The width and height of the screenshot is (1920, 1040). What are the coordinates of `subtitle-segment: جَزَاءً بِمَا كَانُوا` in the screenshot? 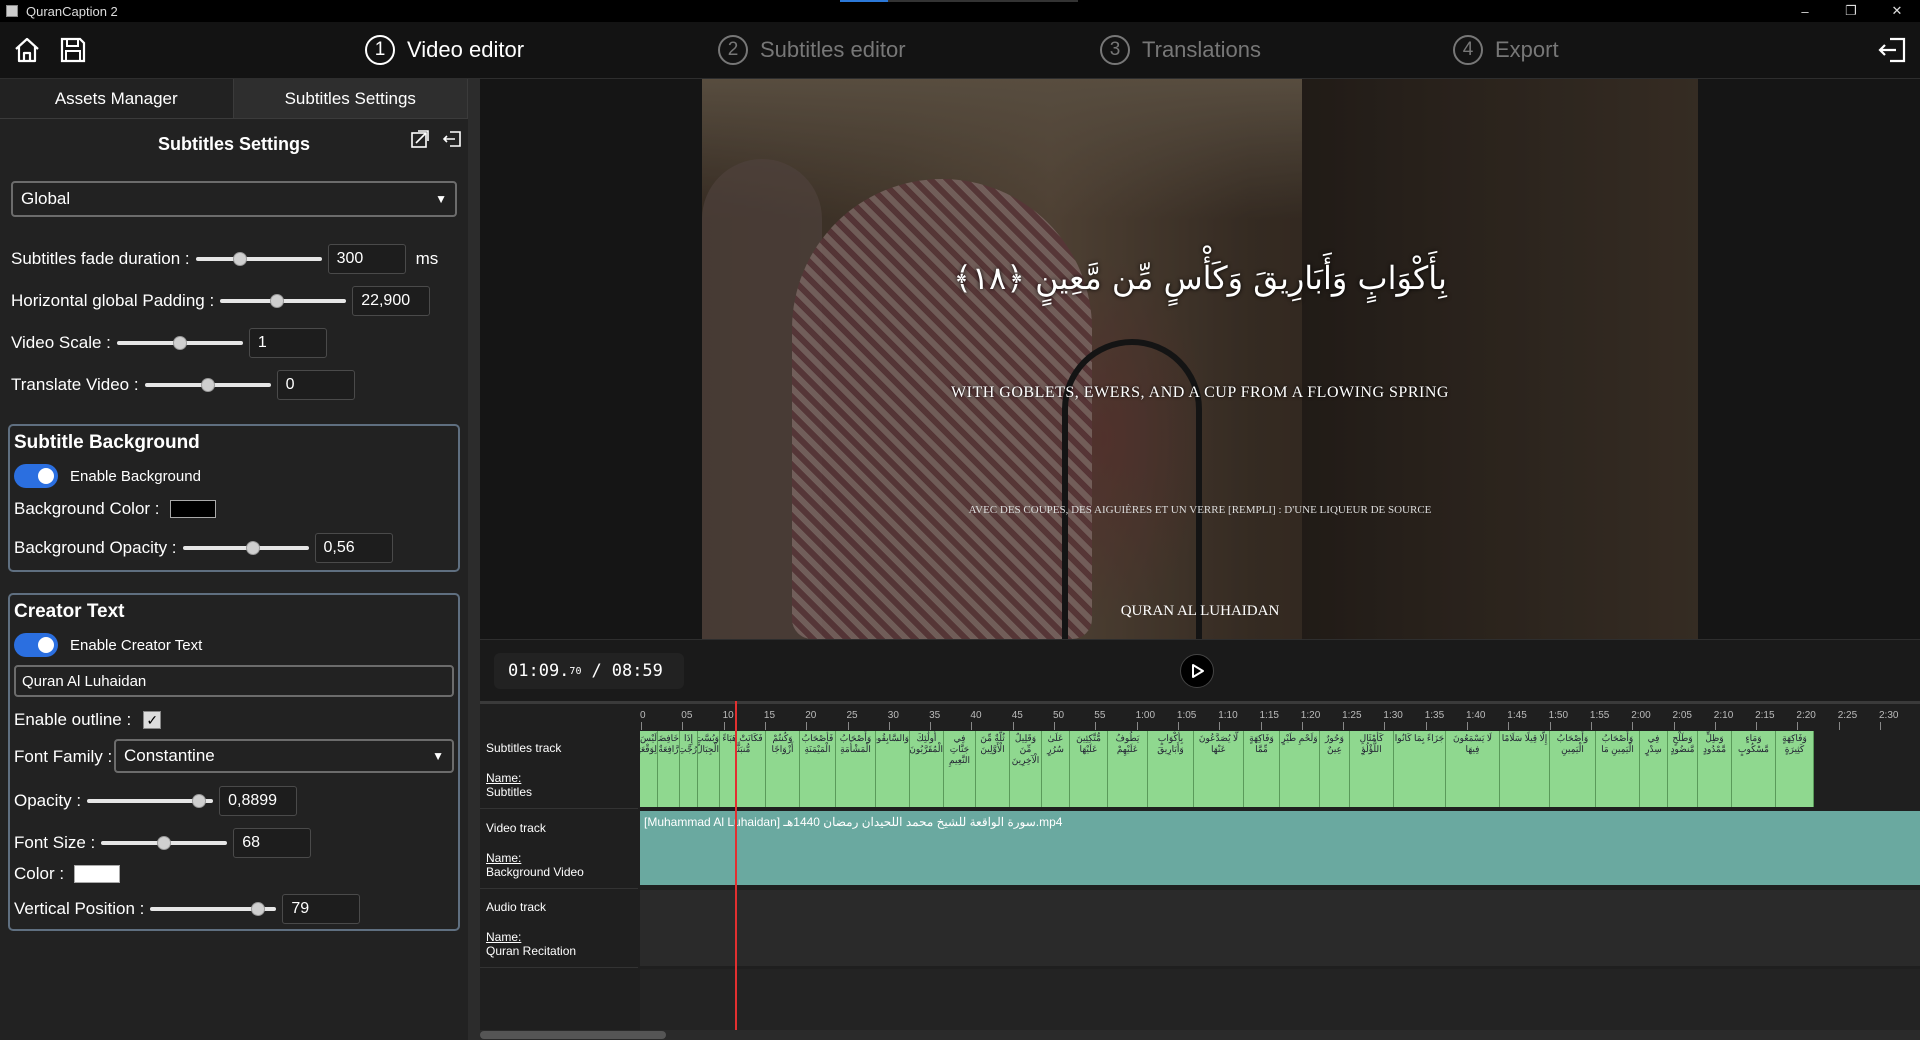 It's located at (1420, 769).